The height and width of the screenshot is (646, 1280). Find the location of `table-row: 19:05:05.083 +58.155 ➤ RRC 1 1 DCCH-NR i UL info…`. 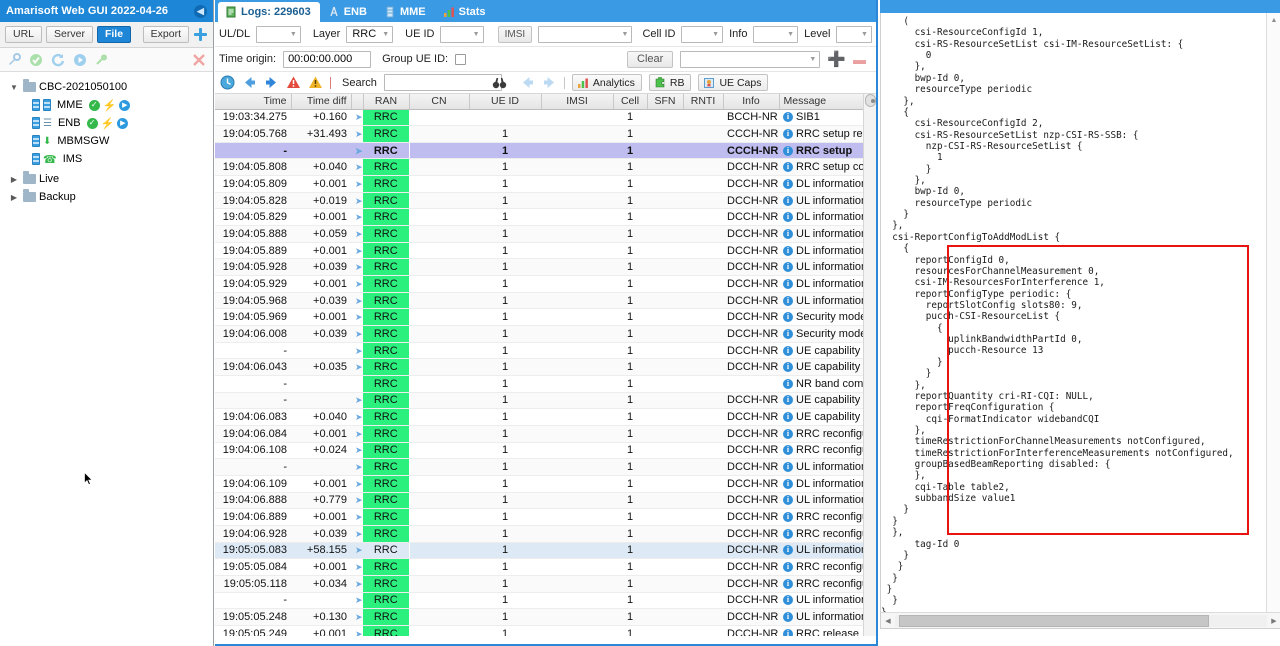

table-row: 19:05:05.083 +58.155 ➤ RRC 1 1 DCCH-NR i UL info… is located at coordinates (545, 551).